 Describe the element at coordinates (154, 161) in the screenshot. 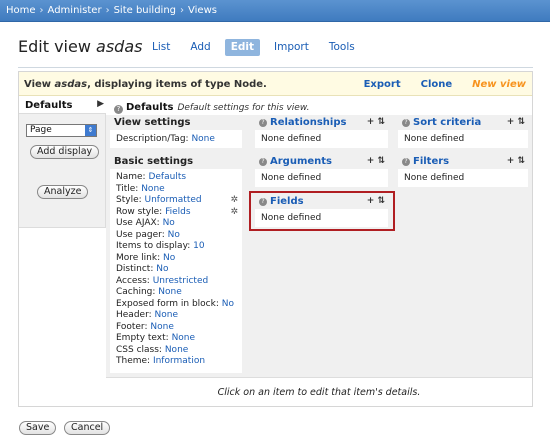

I see `basic-settings-title: Basic settings` at that location.